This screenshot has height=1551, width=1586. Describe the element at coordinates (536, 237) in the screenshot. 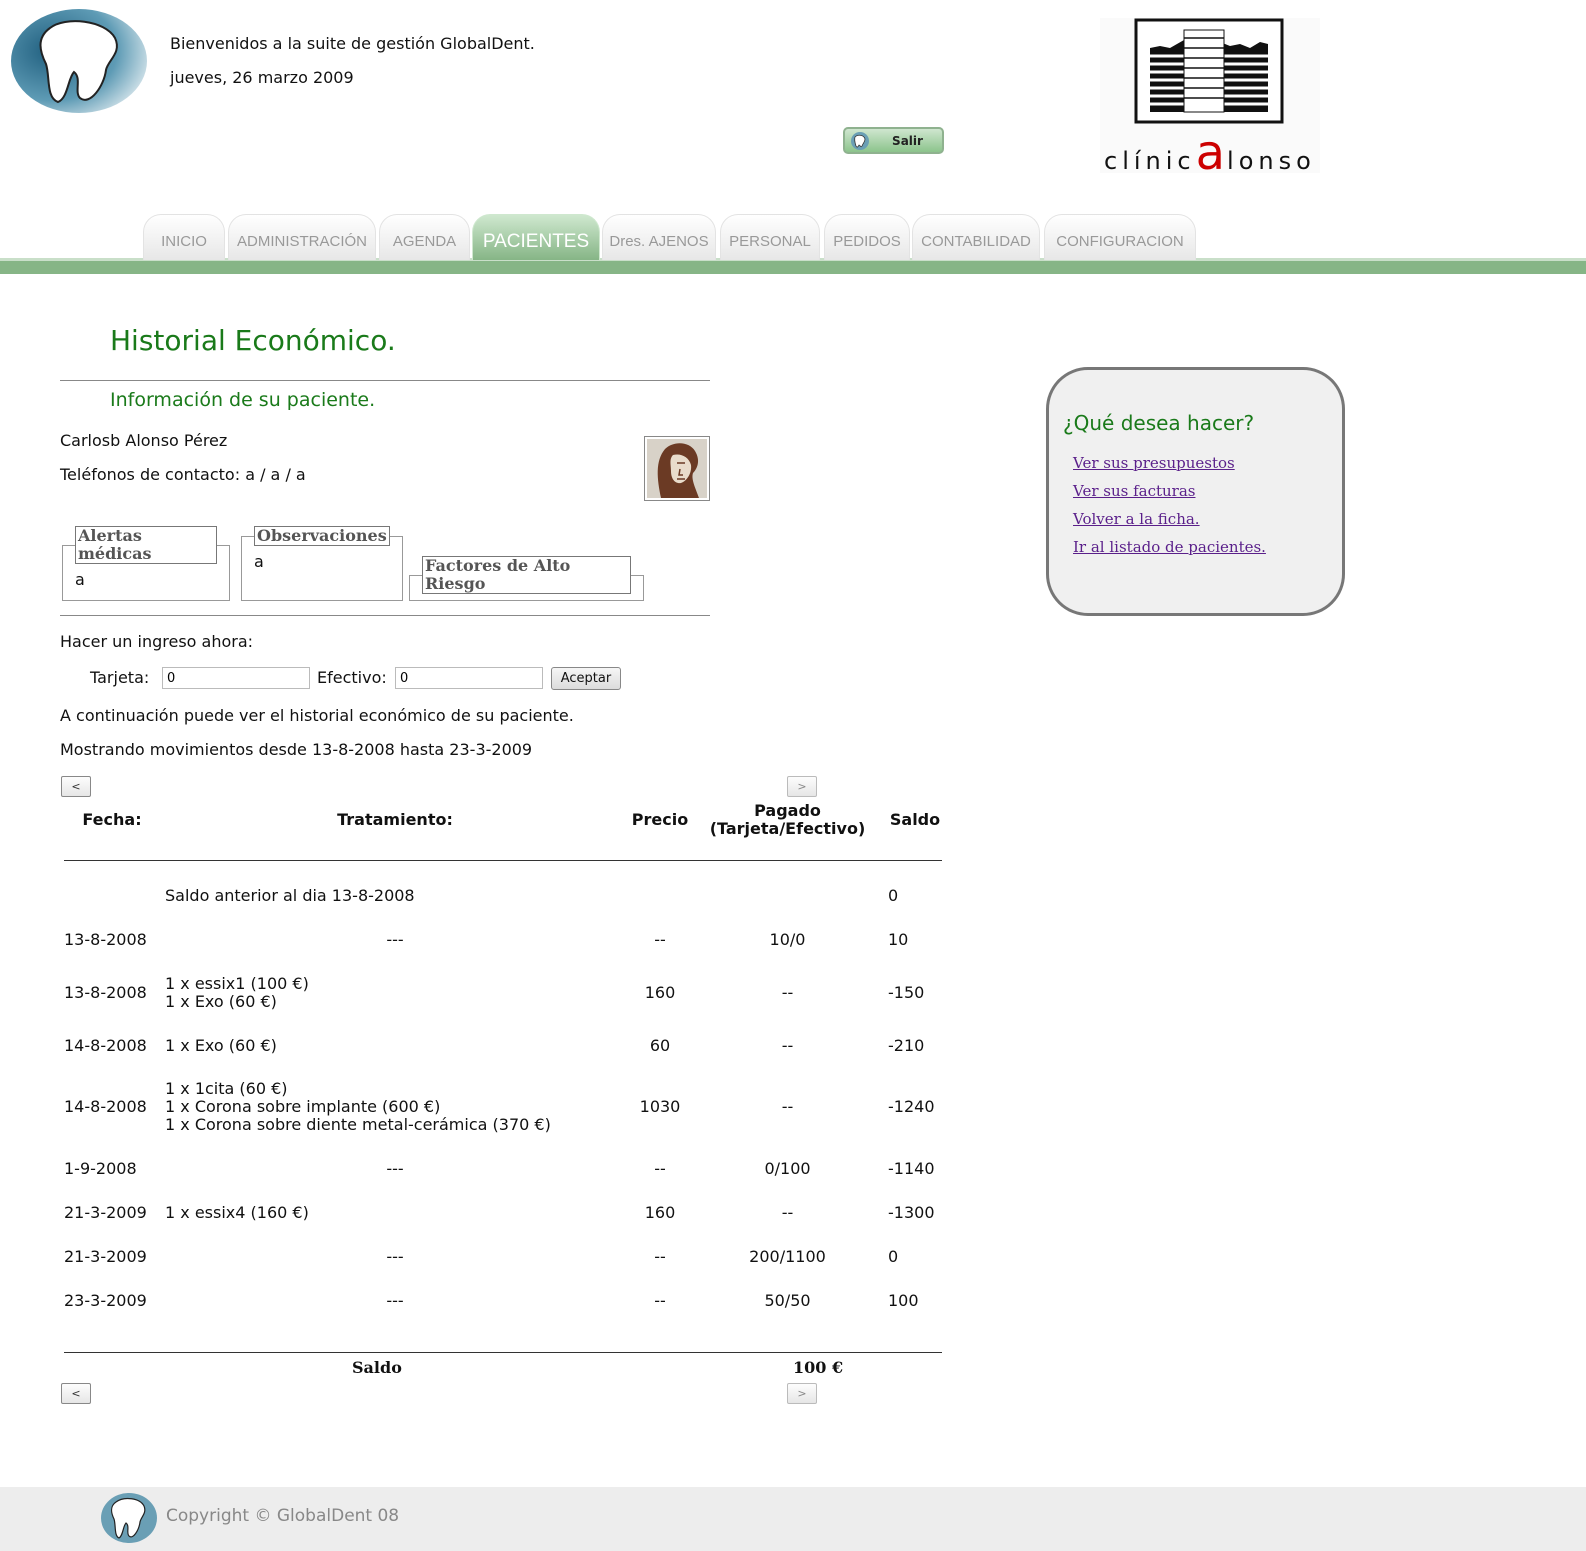

I see `tab-pacientes: PACIENTES` at that location.